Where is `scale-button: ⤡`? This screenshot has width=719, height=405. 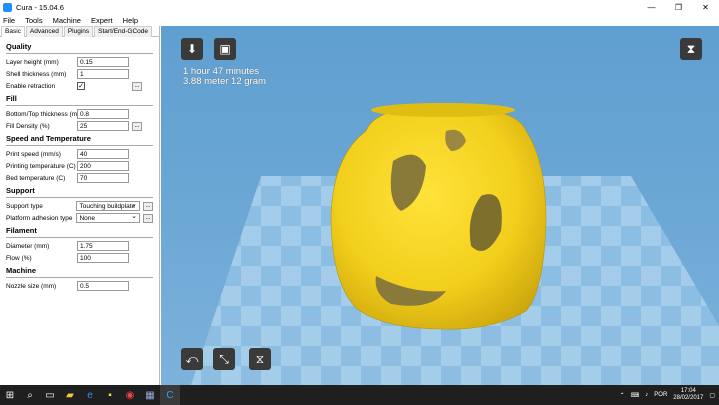 scale-button: ⤡ is located at coordinates (224, 359).